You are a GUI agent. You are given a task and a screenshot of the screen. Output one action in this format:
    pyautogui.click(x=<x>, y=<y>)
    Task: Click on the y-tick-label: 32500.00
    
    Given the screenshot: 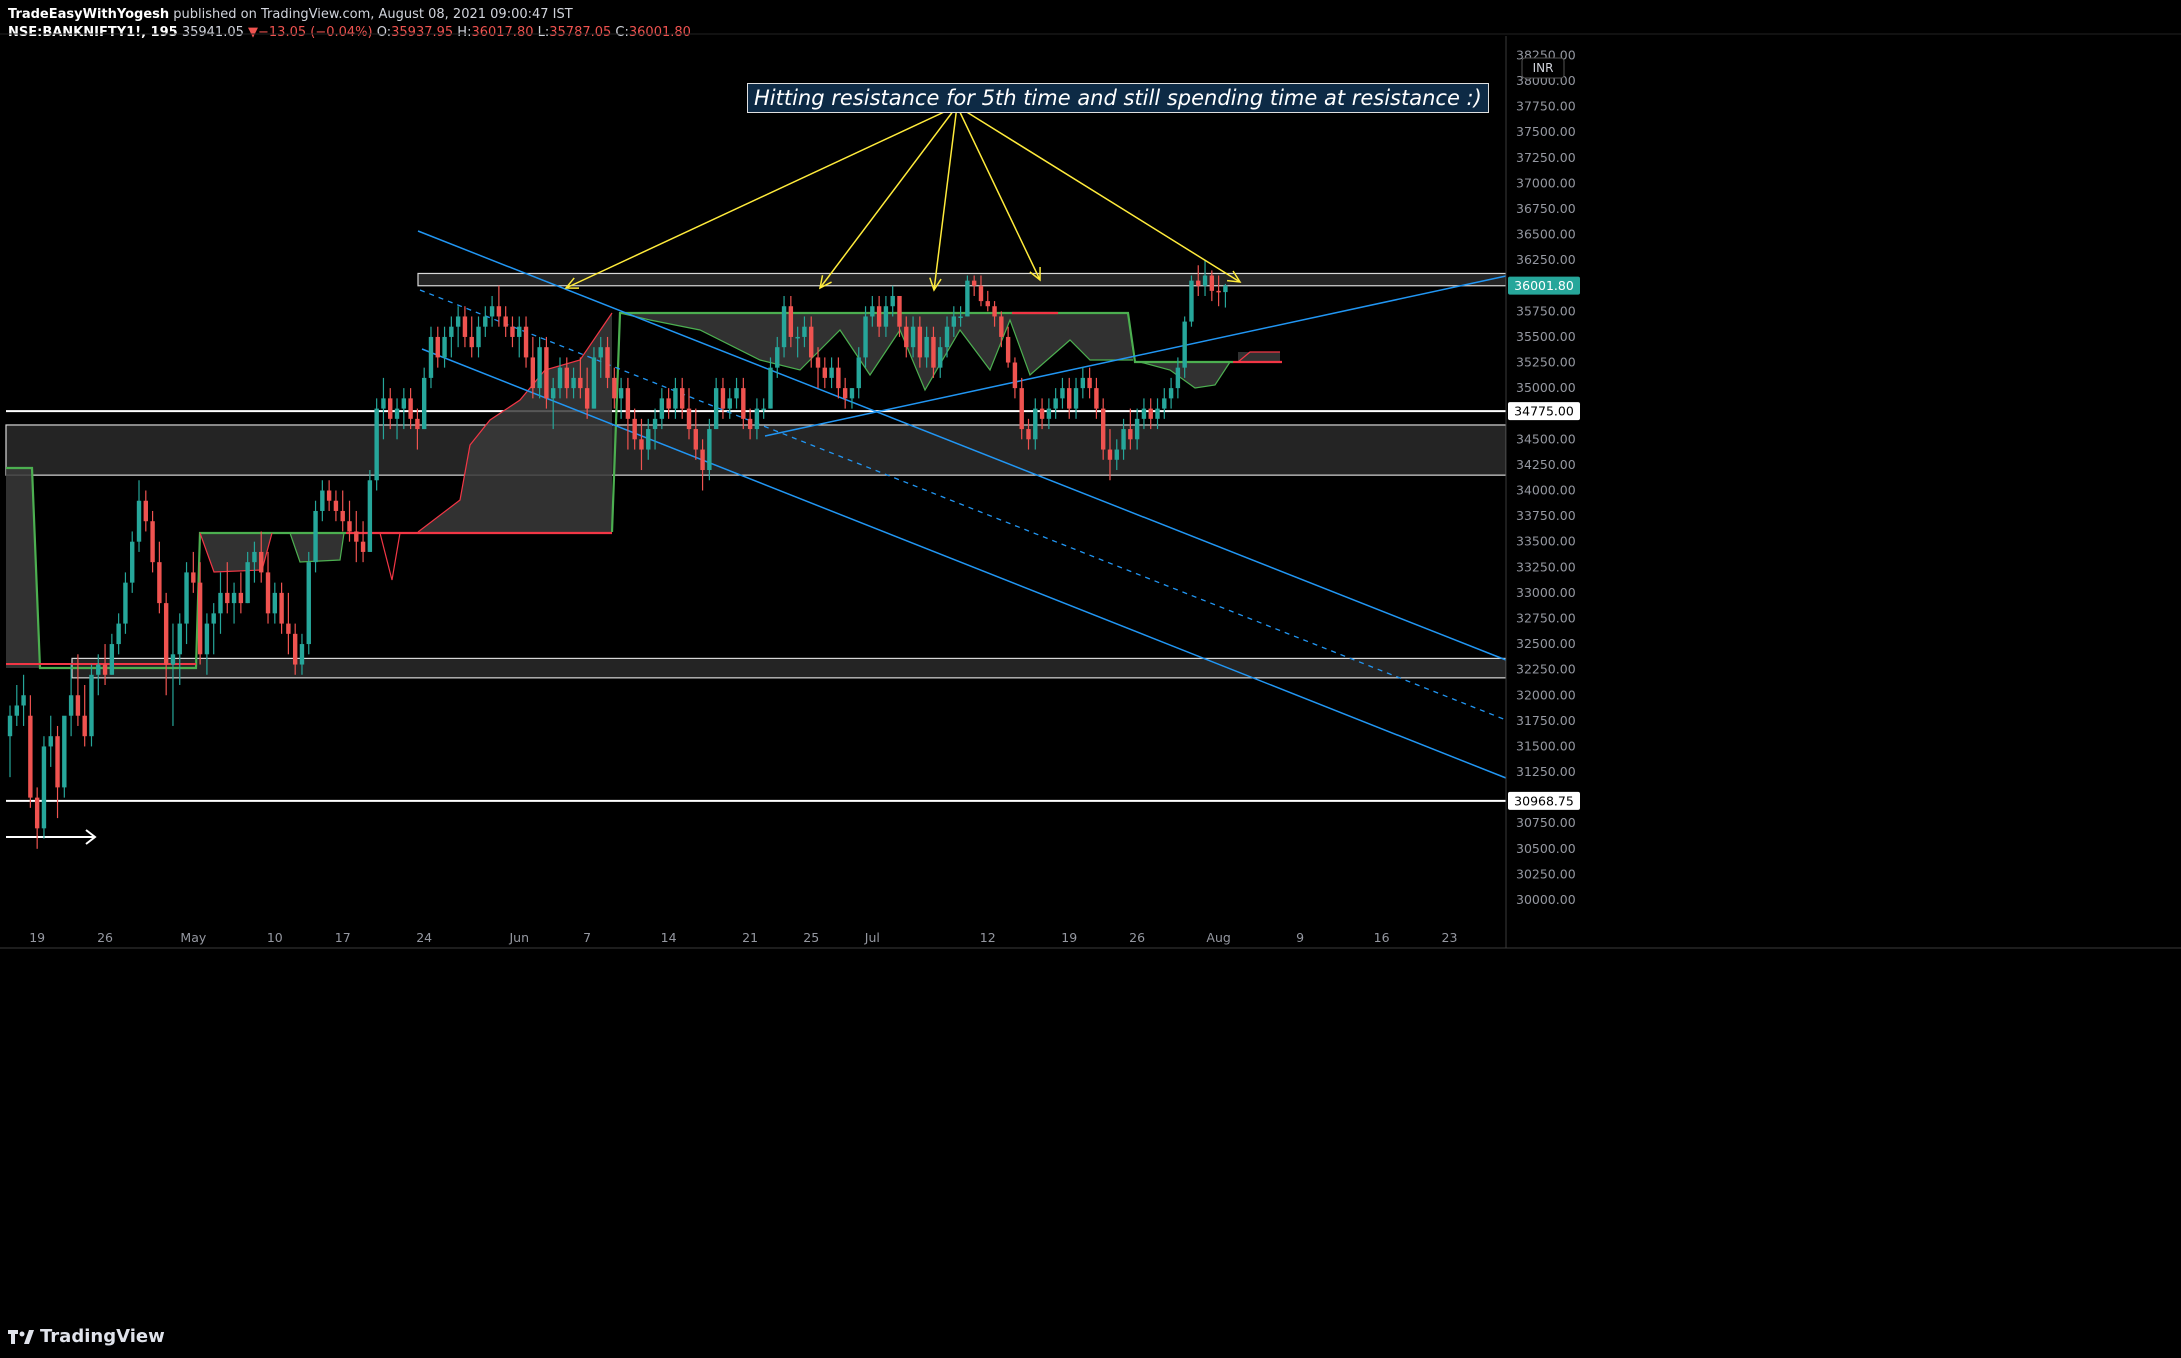 What is the action you would take?
    pyautogui.click(x=1546, y=643)
    